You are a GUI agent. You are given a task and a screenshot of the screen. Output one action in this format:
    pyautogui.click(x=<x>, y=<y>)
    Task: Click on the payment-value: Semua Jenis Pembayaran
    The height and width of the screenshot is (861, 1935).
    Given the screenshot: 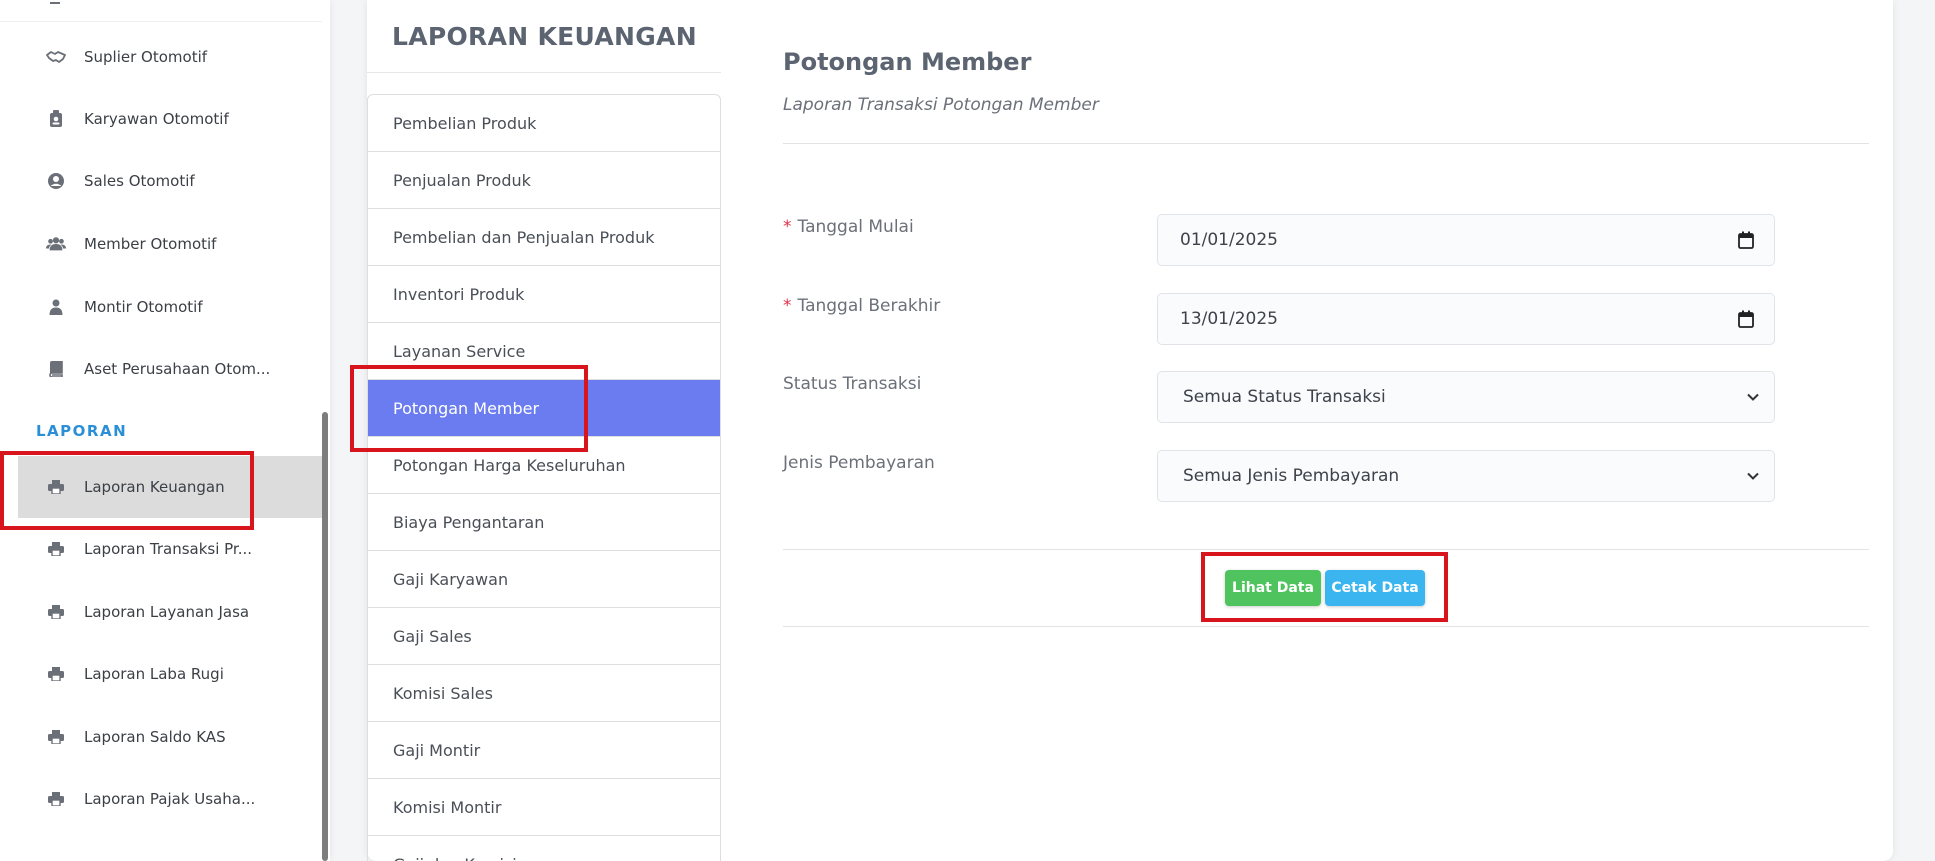 What is the action you would take?
    pyautogui.click(x=1291, y=476)
    